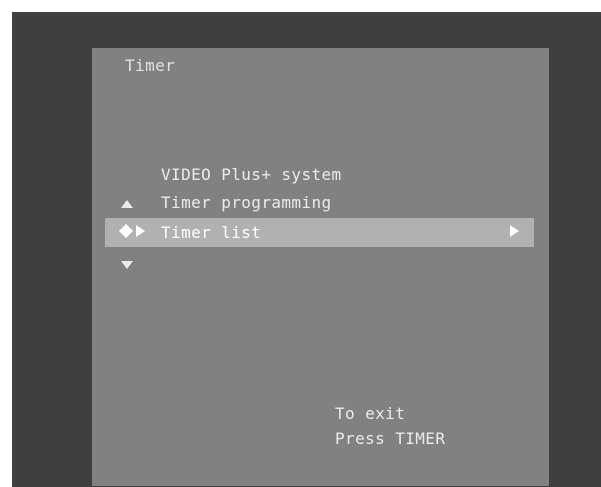  What do you see at coordinates (370, 413) in the screenshot?
I see `exit-hint: To exit` at bounding box center [370, 413].